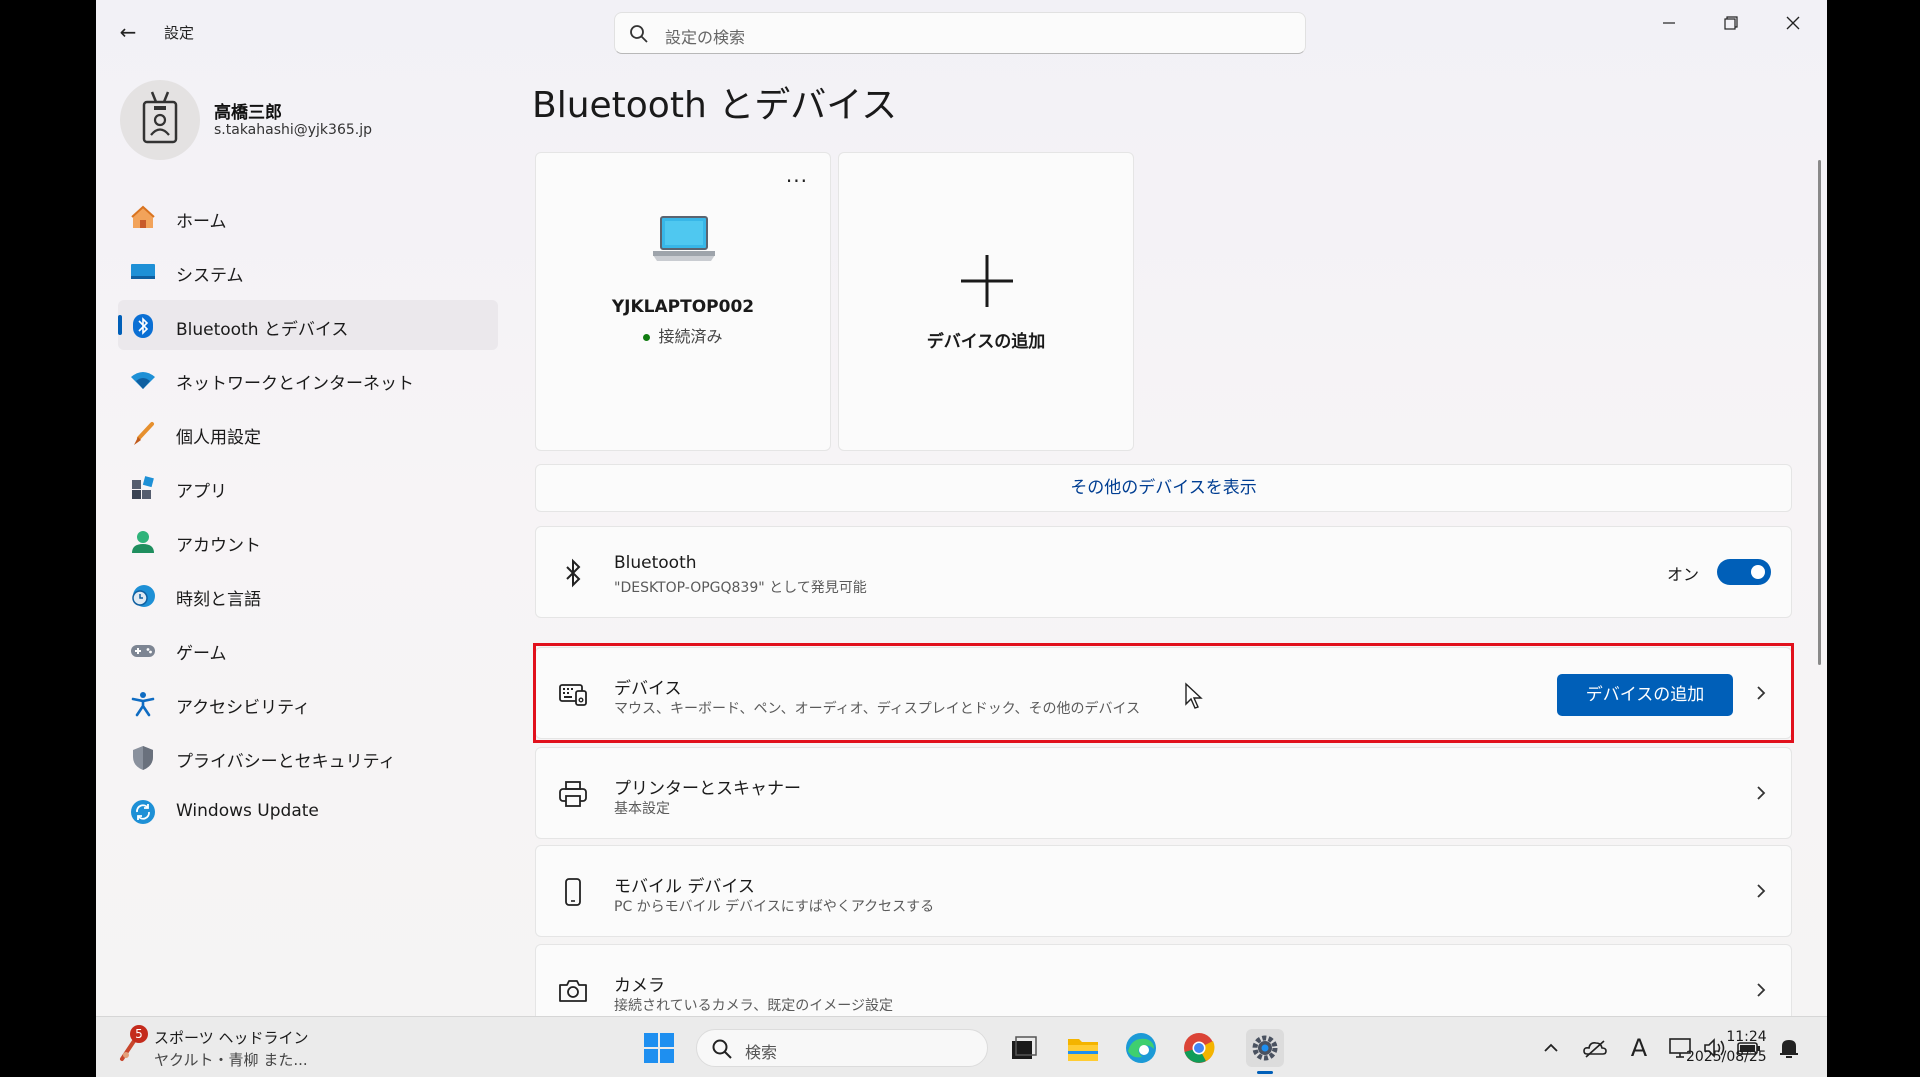 This screenshot has height=1077, width=1920. Describe the element at coordinates (1744, 572) in the screenshot. I see `bluetooth-toggle` at that location.